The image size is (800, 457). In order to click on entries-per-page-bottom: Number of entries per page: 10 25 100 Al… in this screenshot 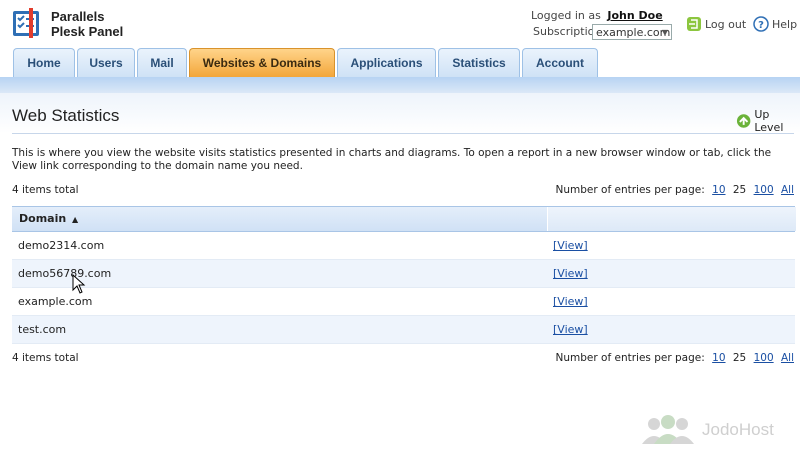, I will do `click(675, 358)`.